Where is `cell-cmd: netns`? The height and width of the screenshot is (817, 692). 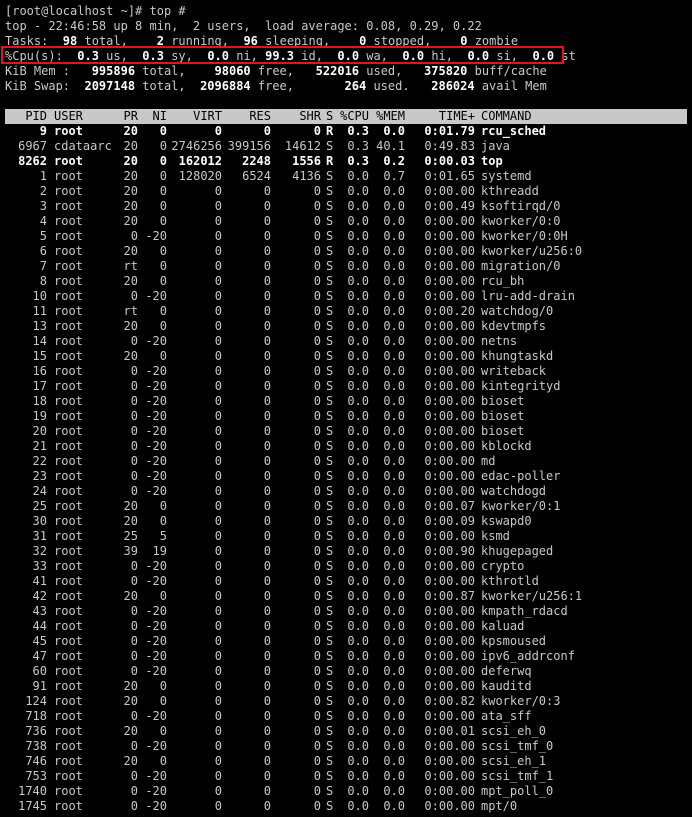
cell-cmd: netns is located at coordinates (499, 341).